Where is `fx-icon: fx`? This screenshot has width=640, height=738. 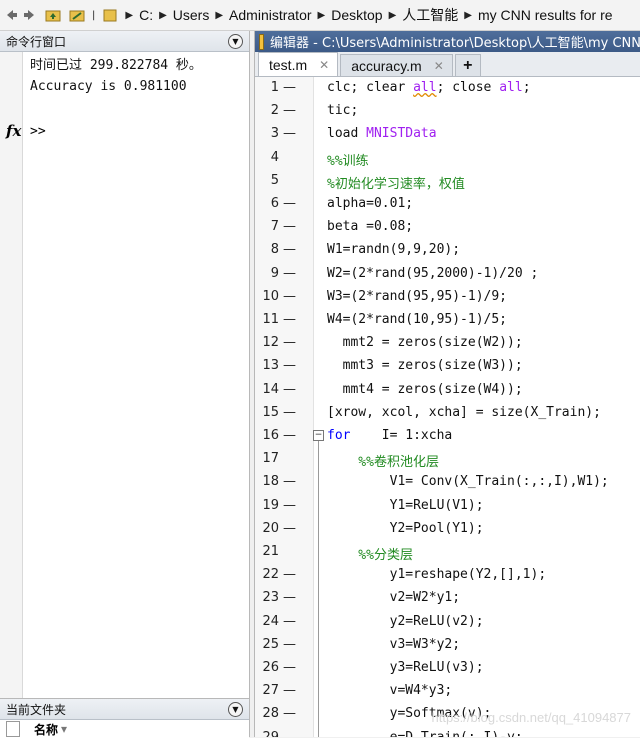
fx-icon: fx is located at coordinates (13, 131).